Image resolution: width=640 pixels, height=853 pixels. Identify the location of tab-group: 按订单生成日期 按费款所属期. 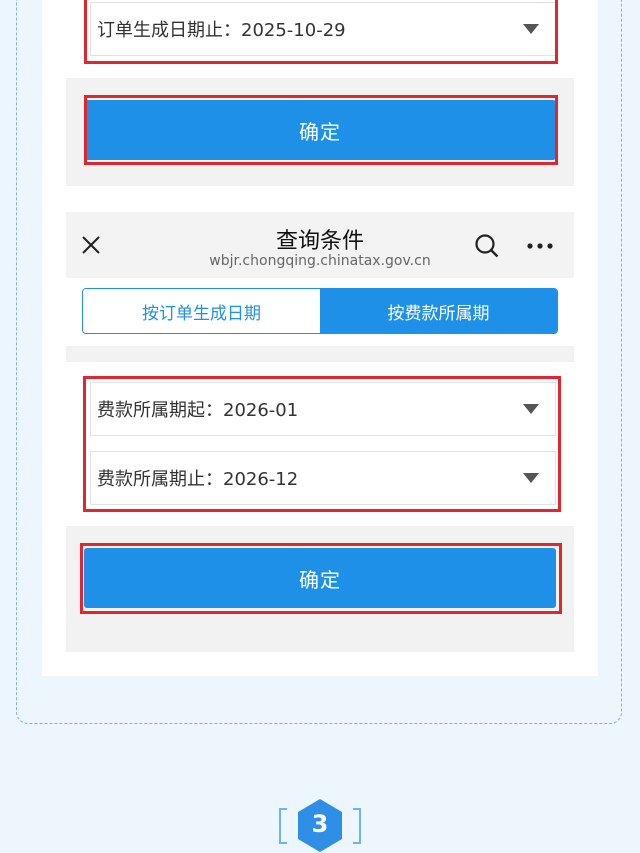
(320, 311).